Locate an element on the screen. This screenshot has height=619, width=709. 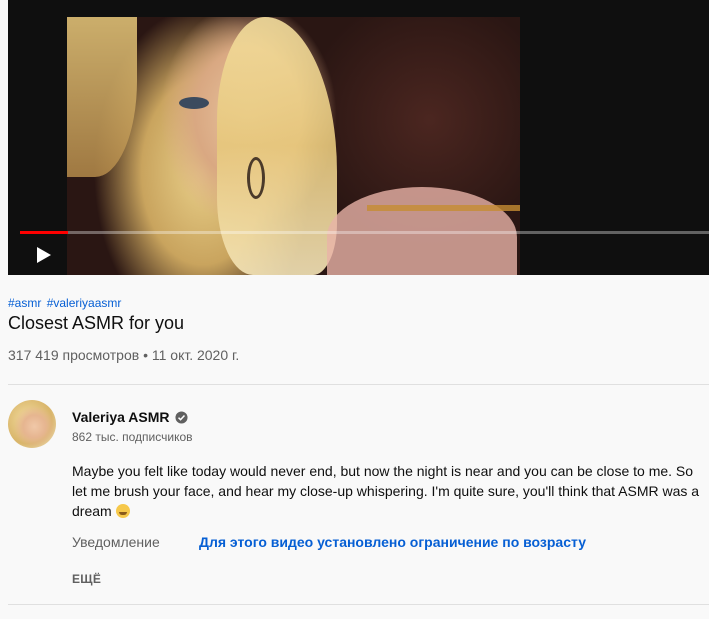
video-frame-hair is located at coordinates (277, 146).